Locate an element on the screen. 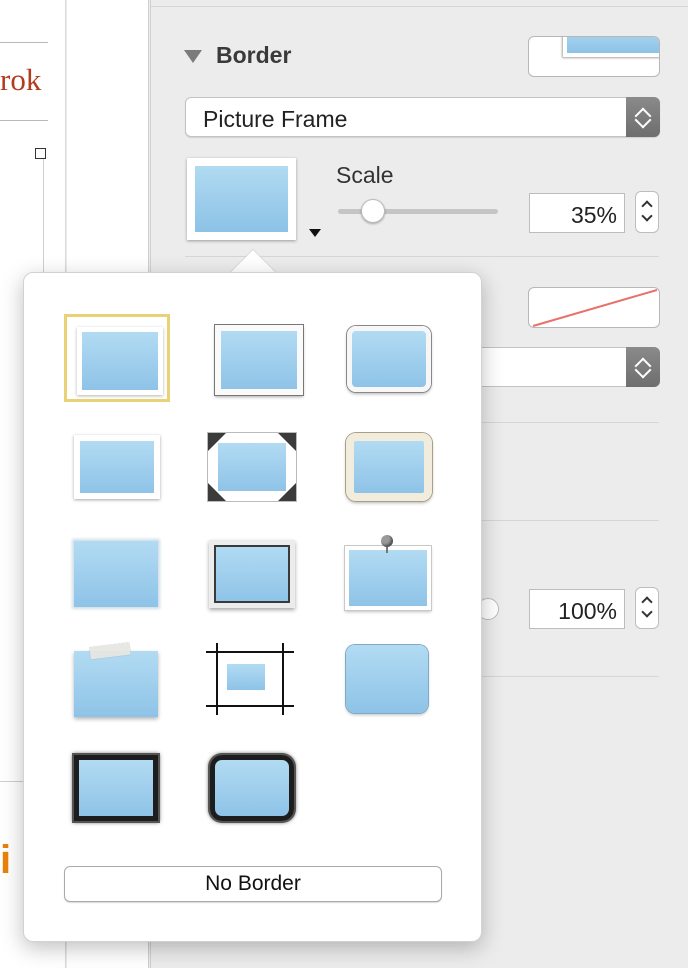 The height and width of the screenshot is (968, 688). shadow-type-popup is located at coordinates (565, 367).